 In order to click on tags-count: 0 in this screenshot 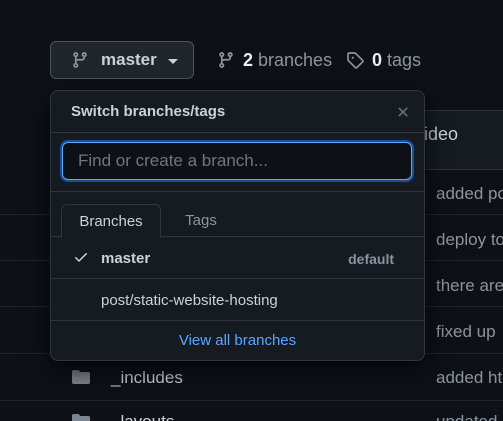, I will do `click(377, 59)`.